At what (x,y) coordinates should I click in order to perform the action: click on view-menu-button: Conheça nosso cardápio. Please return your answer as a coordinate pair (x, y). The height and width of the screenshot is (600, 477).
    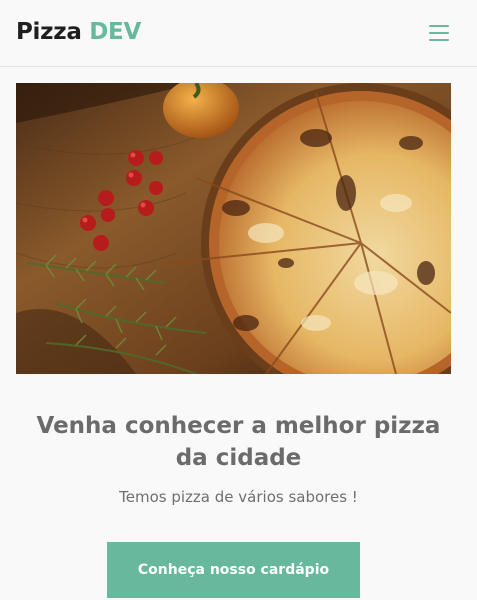
    Looking at the image, I should click on (233, 570).